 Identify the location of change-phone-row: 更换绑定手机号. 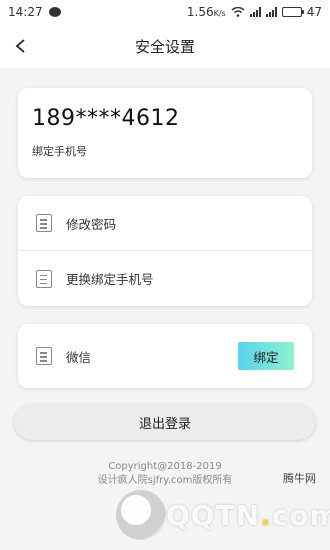
(165, 278).